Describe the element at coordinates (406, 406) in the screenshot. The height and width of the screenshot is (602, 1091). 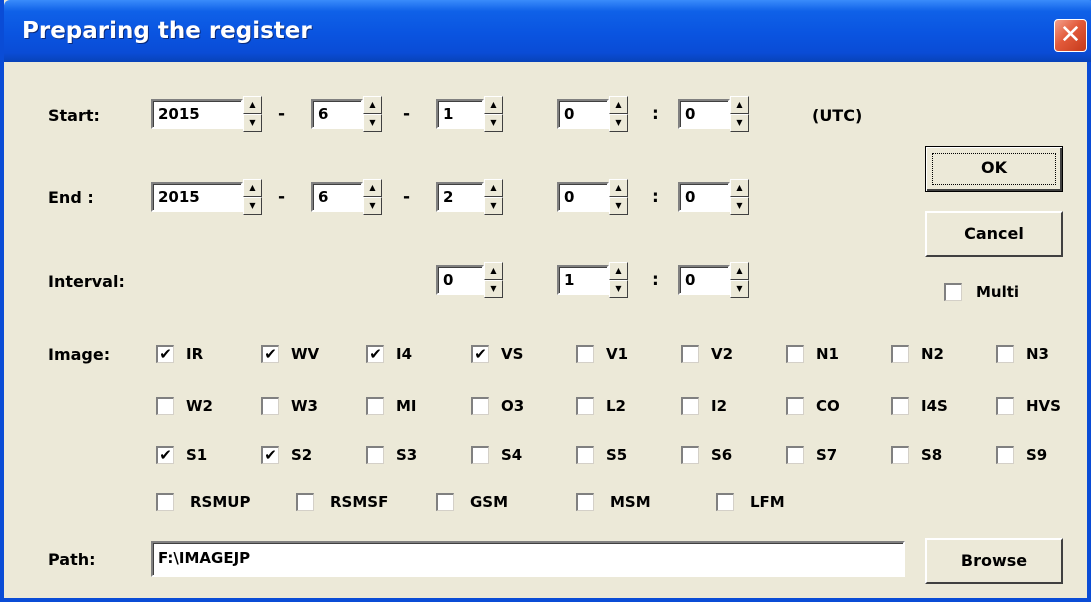
I see `image-checkbox-label: MI` at that location.